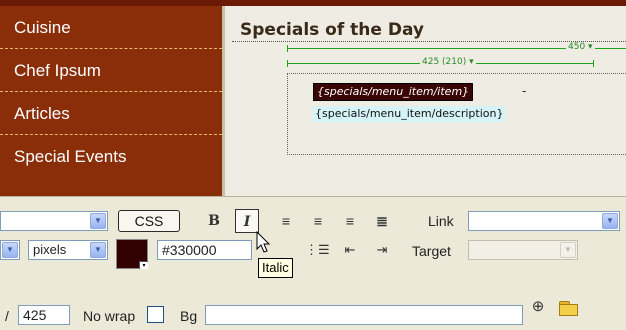  What do you see at coordinates (317, 250) in the screenshot?
I see `ordered-list-icon: ⋮☰` at bounding box center [317, 250].